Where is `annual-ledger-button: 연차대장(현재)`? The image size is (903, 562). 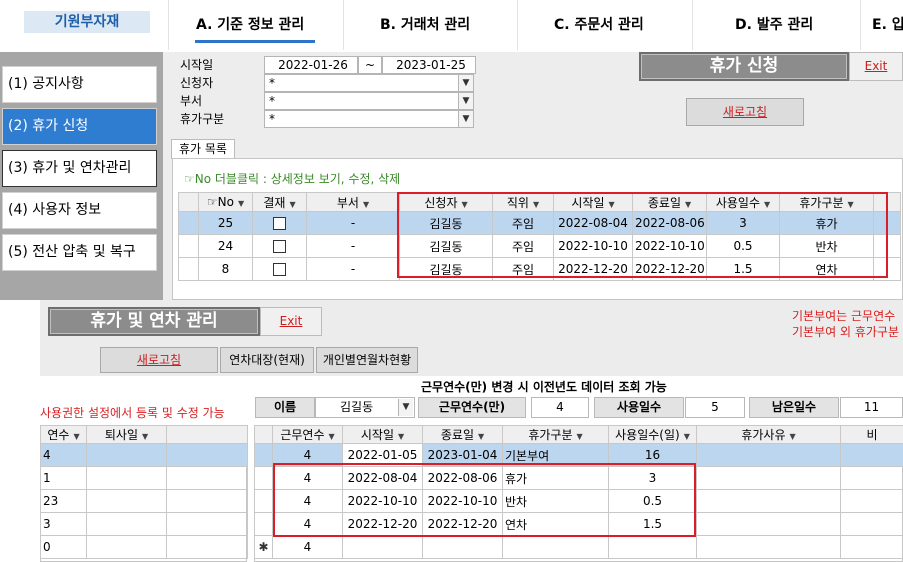 annual-ledger-button: 연차대장(현재) is located at coordinates (267, 360).